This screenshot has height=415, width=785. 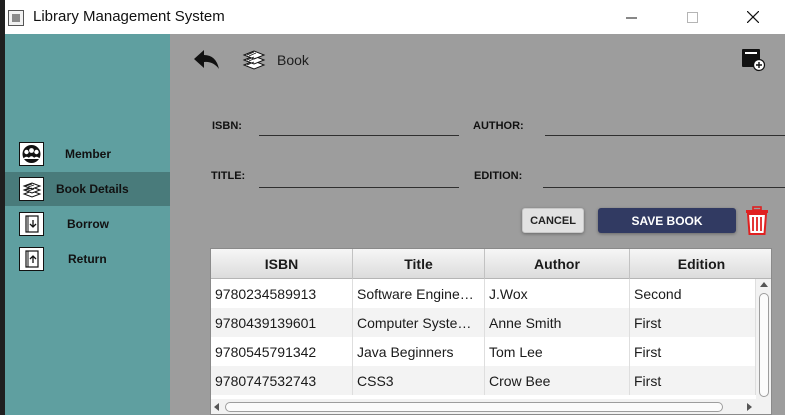 What do you see at coordinates (359, 124) in the screenshot?
I see `isbn-input` at bounding box center [359, 124].